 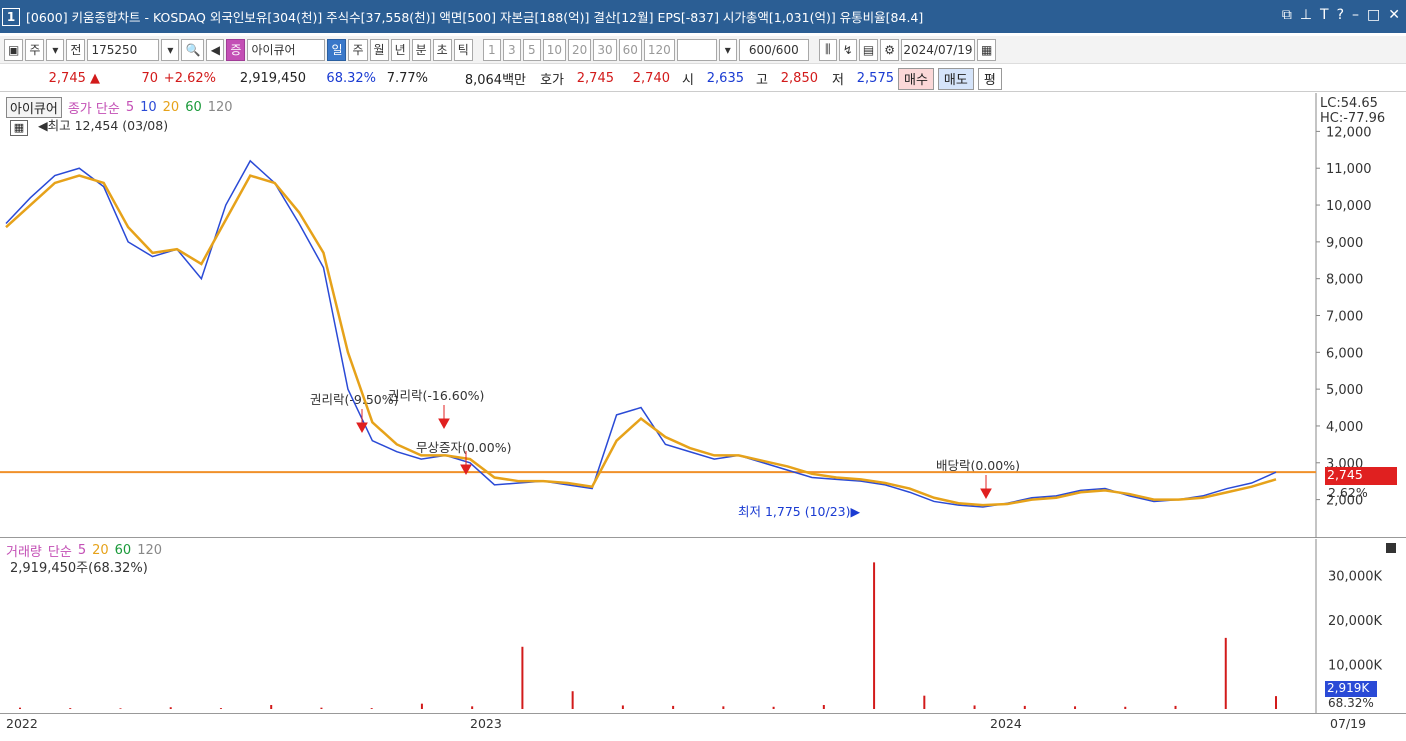 What do you see at coordinates (651, 78) in the screenshot?
I see `bid-price: 2,740` at bounding box center [651, 78].